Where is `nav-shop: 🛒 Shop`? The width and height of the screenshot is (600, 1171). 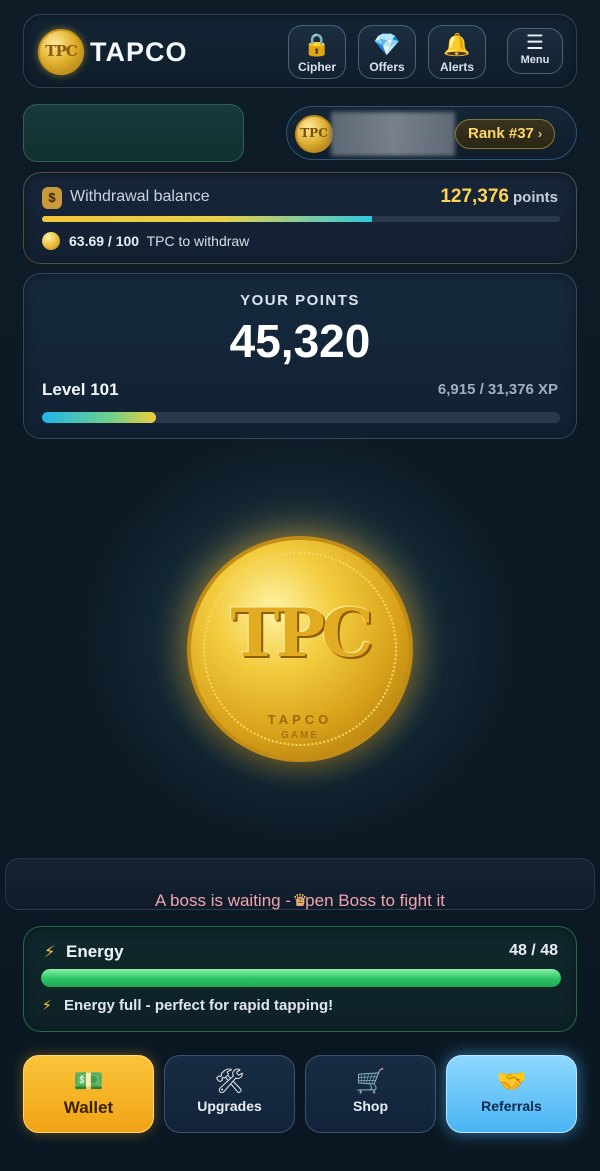 nav-shop: 🛒 Shop is located at coordinates (370, 1094).